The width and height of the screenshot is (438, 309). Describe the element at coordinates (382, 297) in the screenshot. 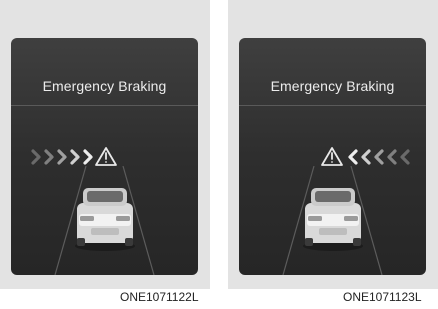

I see `figure-code: ONE1071123L` at that location.